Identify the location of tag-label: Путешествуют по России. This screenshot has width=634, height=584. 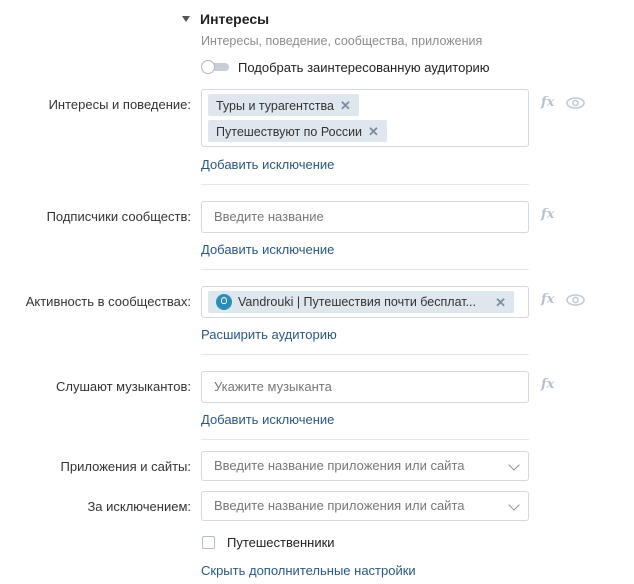
(289, 132).